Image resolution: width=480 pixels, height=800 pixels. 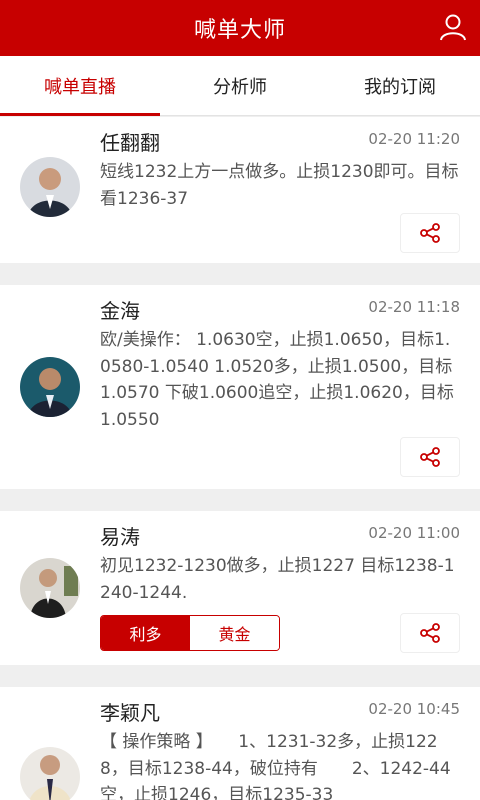 What do you see at coordinates (277, 579) in the screenshot?
I see `post-content: 初见1232-1230做多，止损1227 目标1238-1240-1244.` at bounding box center [277, 579].